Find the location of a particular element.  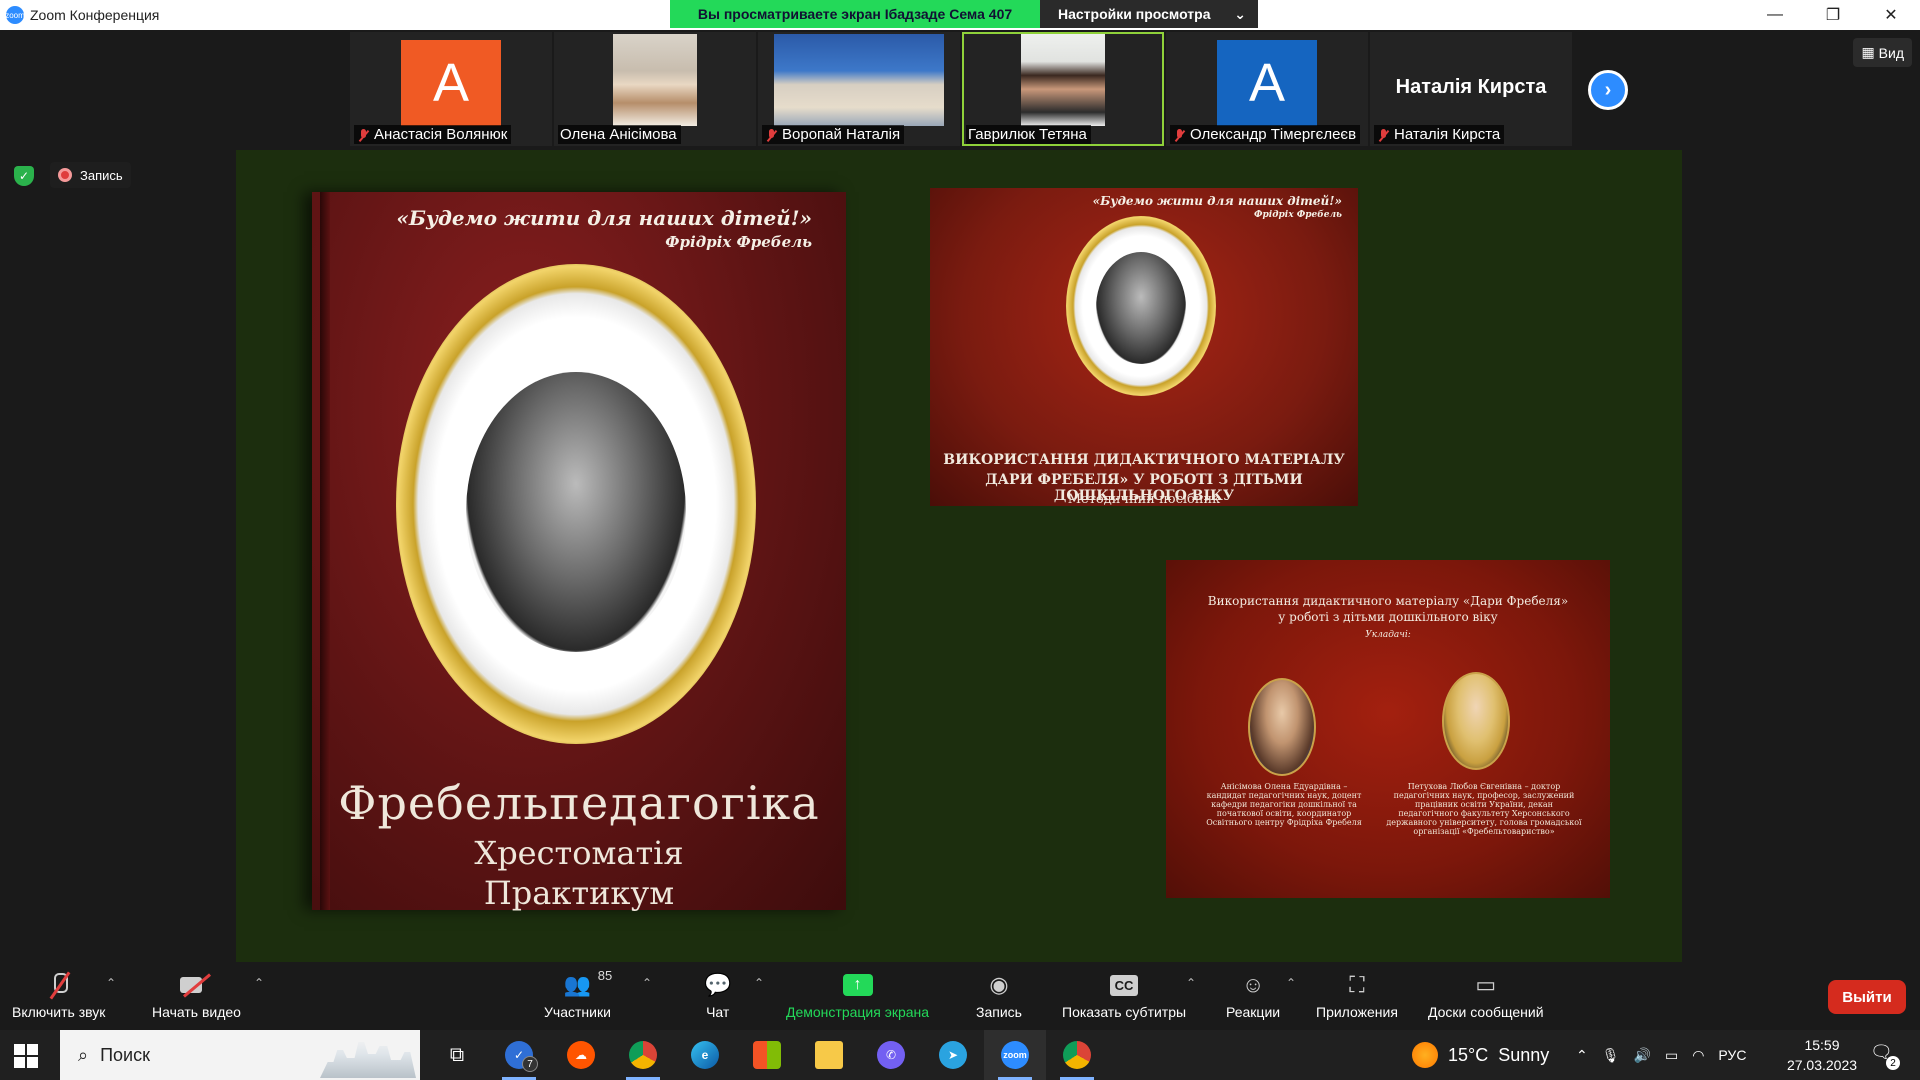

search-placeholder: Поиск is located at coordinates (125, 1054).